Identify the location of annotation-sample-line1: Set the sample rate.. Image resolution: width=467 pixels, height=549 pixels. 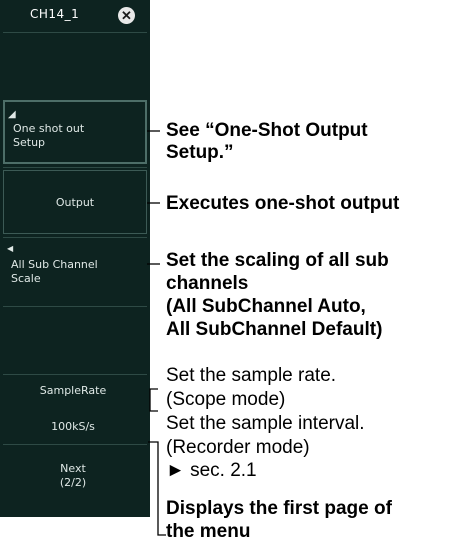
(251, 375).